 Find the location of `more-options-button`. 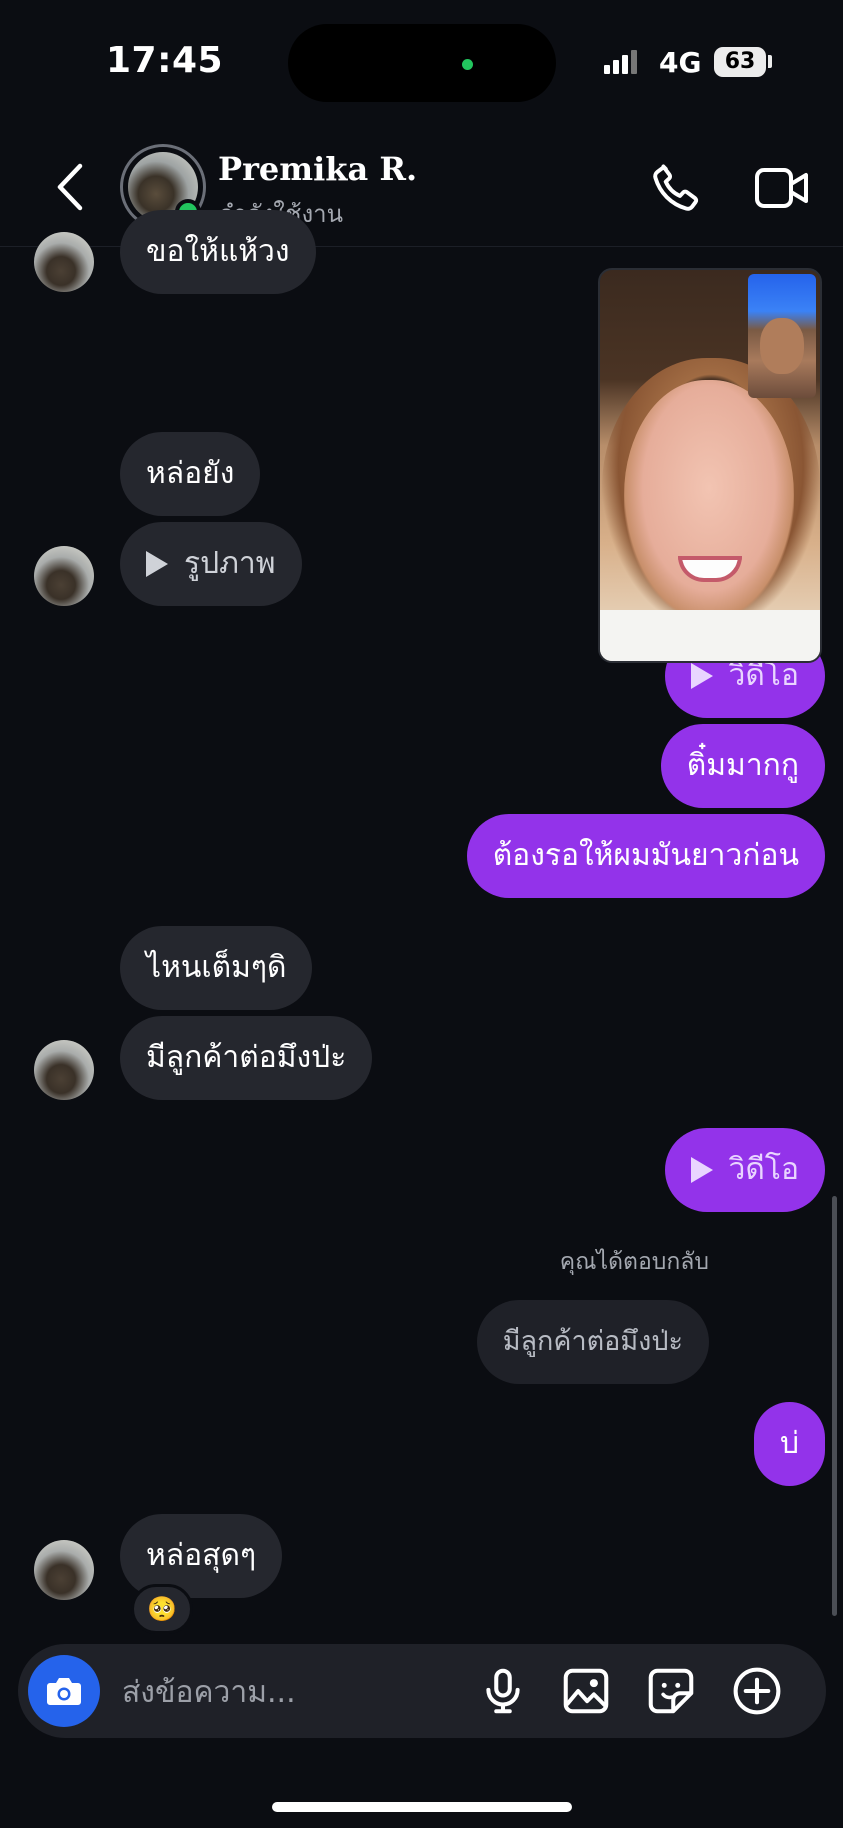

more-options-button is located at coordinates (757, 1691).